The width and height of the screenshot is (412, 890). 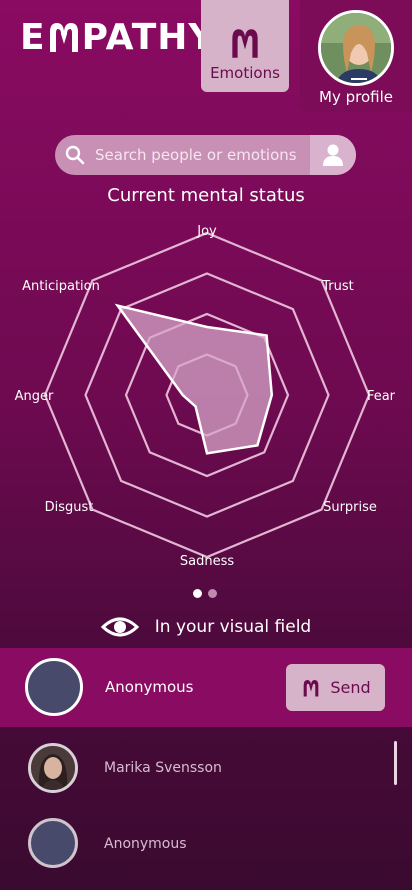 What do you see at coordinates (233, 627) in the screenshot?
I see `visual-field-label: In your visual field` at bounding box center [233, 627].